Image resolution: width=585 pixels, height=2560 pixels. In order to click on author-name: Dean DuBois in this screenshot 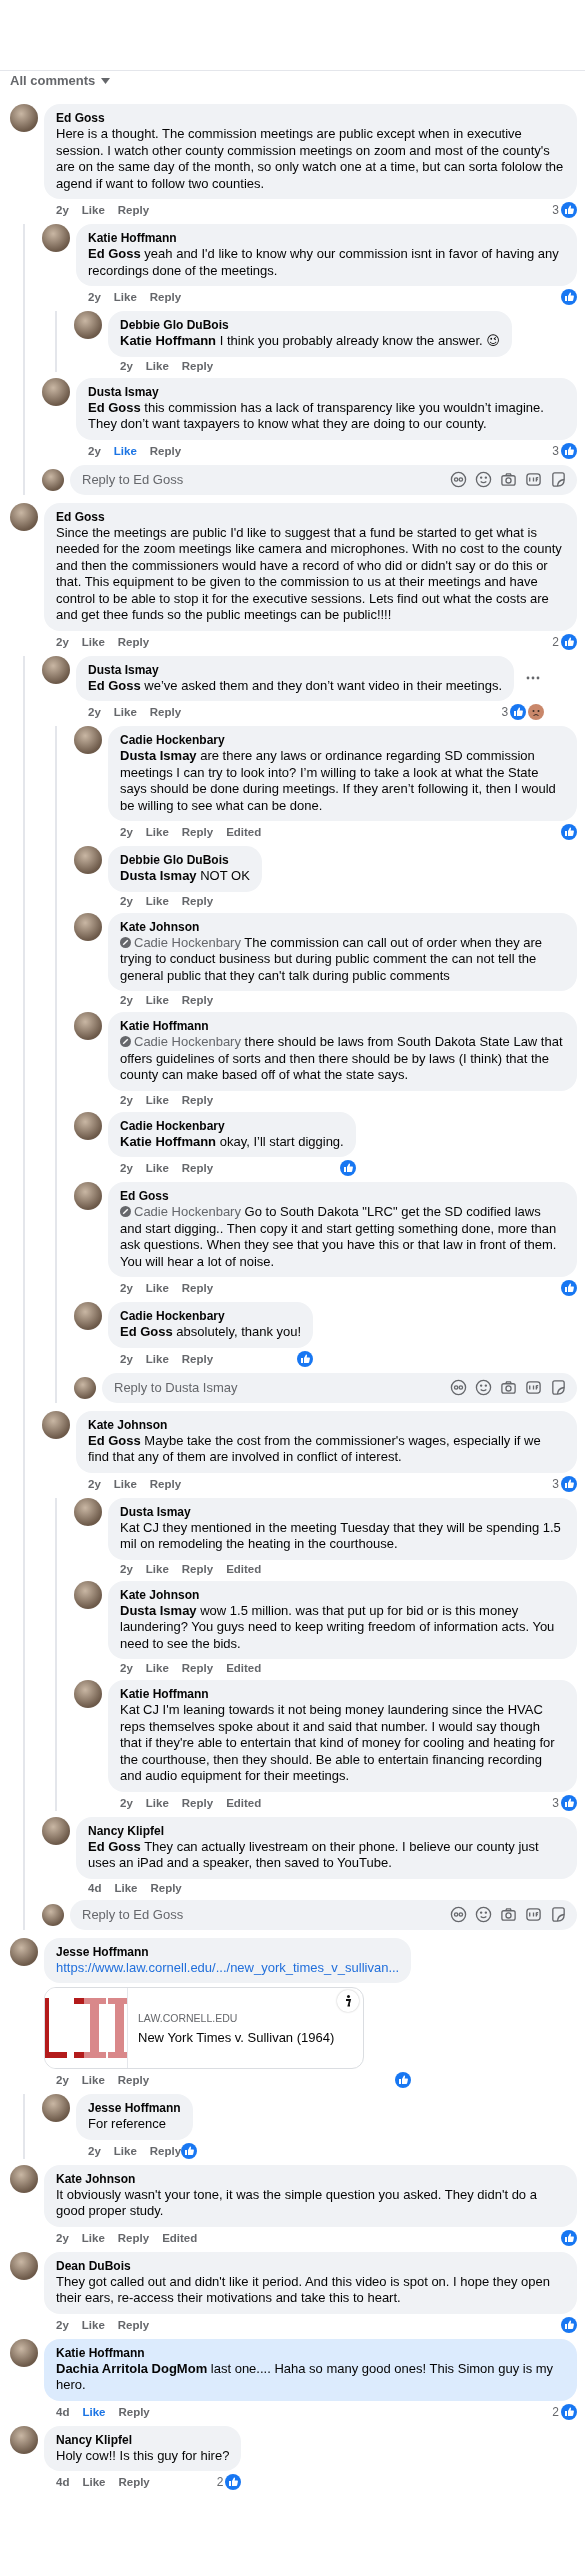, I will do `click(310, 2265)`.